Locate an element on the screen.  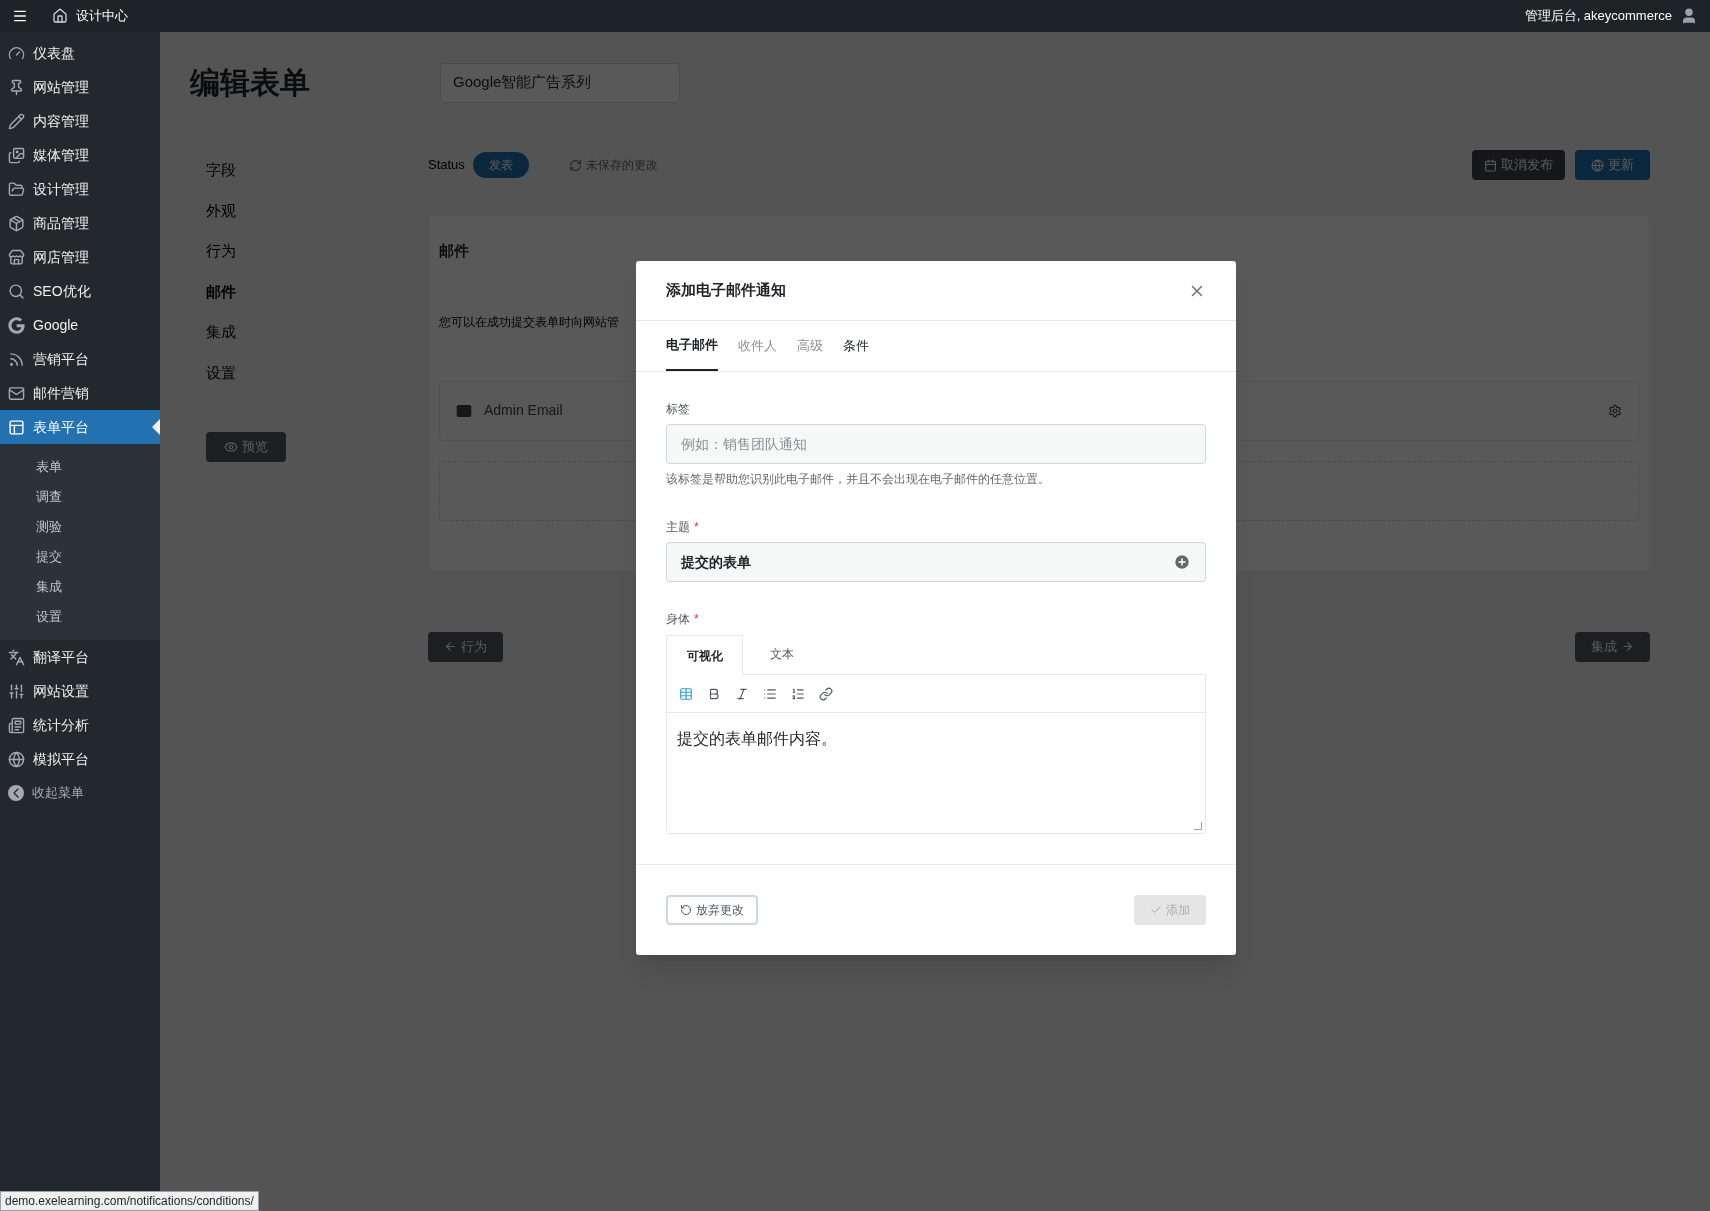
dialog-title: 添加电子邮件通知 is located at coordinates (726, 290).